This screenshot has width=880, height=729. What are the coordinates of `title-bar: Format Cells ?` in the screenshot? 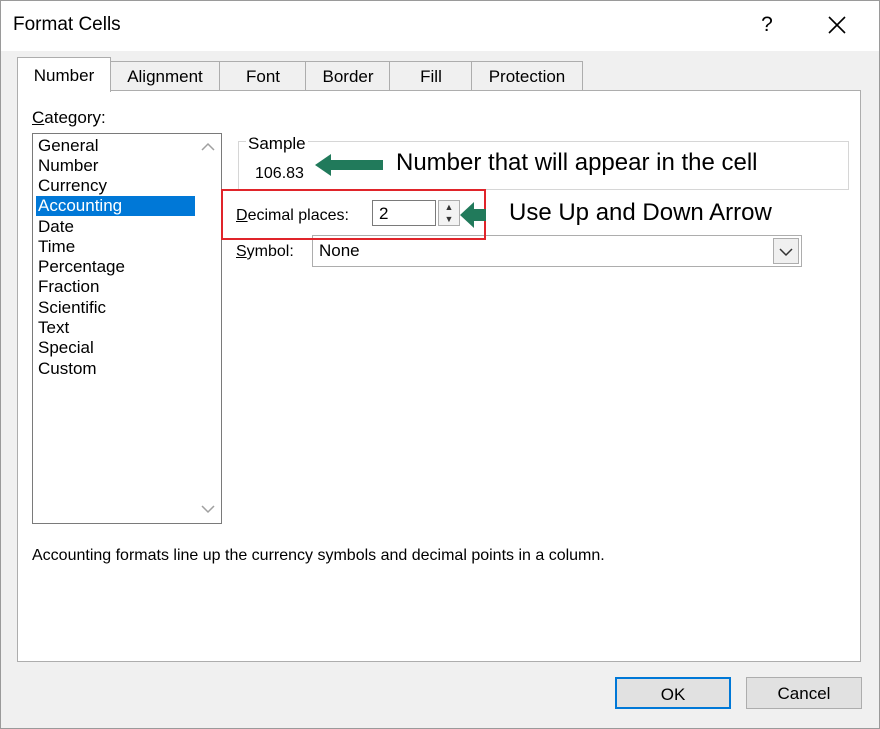 It's located at (440, 26).